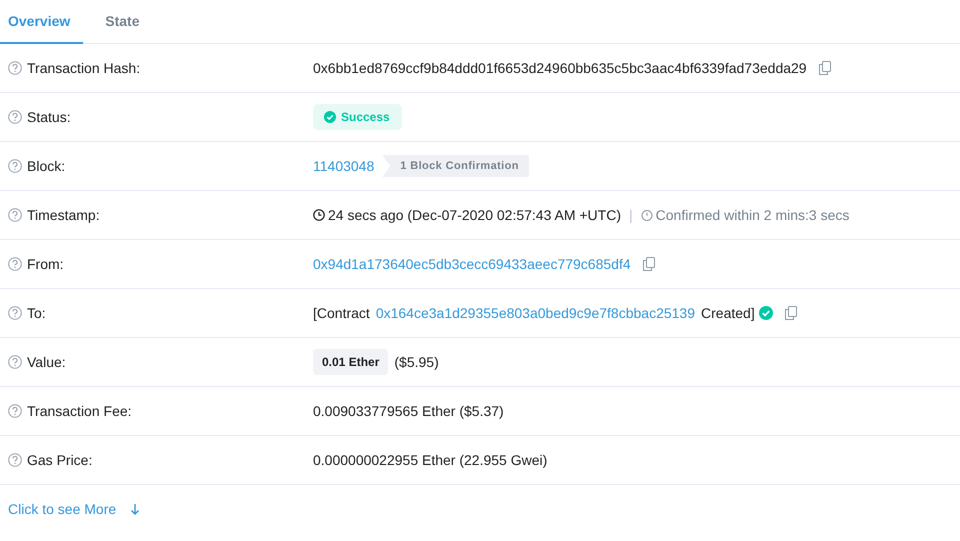 The image size is (960, 541). What do you see at coordinates (430, 460) in the screenshot?
I see `field-value: 0.000000022955 Ether (22.955 Gwei)` at bounding box center [430, 460].